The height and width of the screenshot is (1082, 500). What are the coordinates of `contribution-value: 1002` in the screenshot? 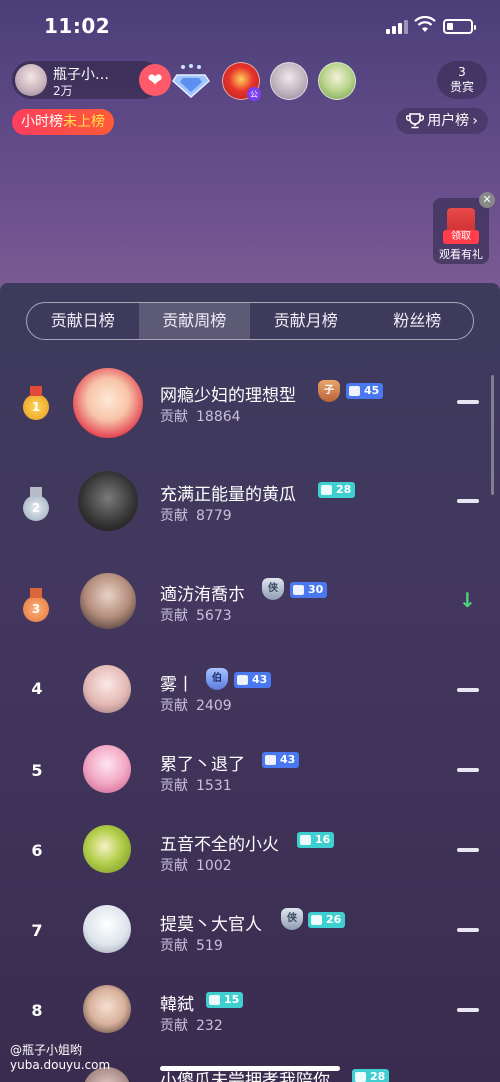 It's located at (214, 866).